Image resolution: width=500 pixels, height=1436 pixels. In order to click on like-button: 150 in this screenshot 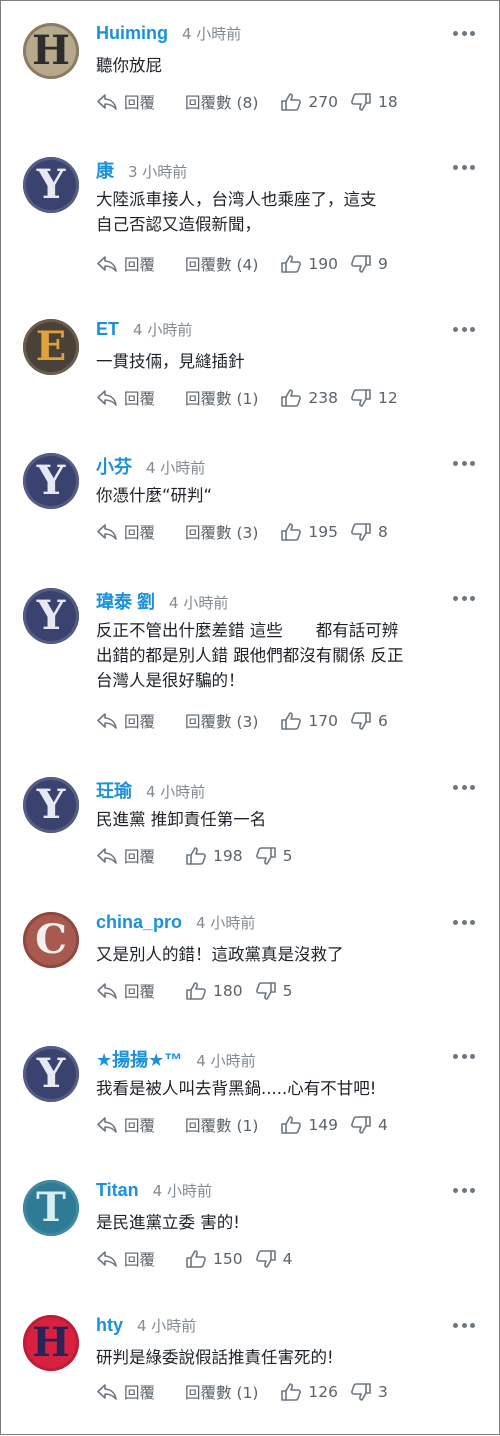, I will do `click(214, 1259)`.